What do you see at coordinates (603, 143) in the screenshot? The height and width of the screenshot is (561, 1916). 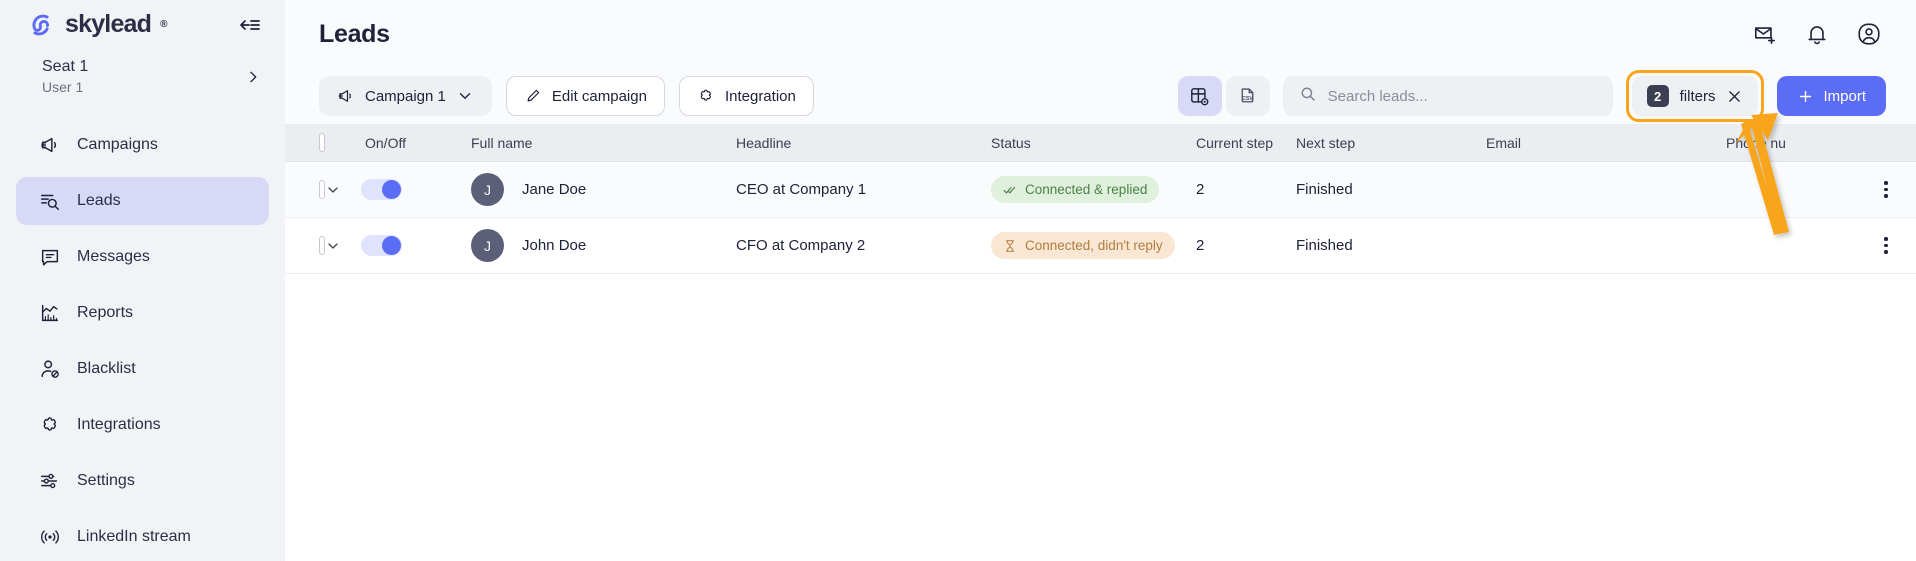 I see `column-header-fullname: Full name` at bounding box center [603, 143].